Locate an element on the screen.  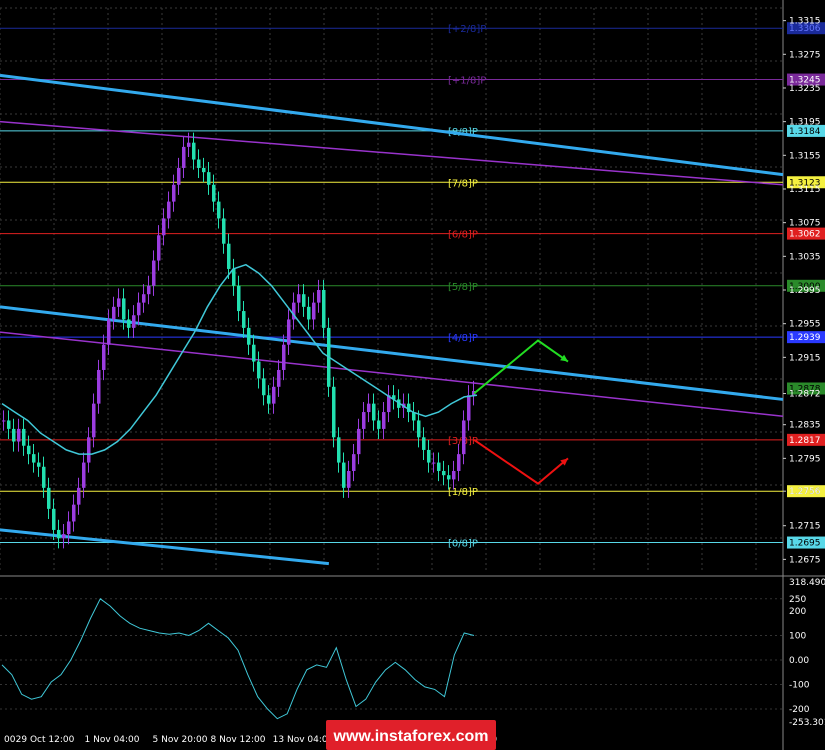
price-tick-label: 1.3195 is located at coordinates (805, 123).